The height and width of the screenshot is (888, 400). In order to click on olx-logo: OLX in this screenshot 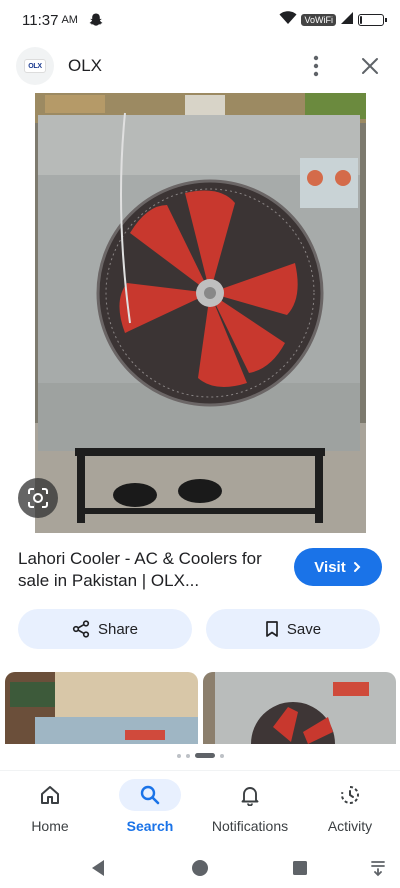, I will do `click(35, 66)`.